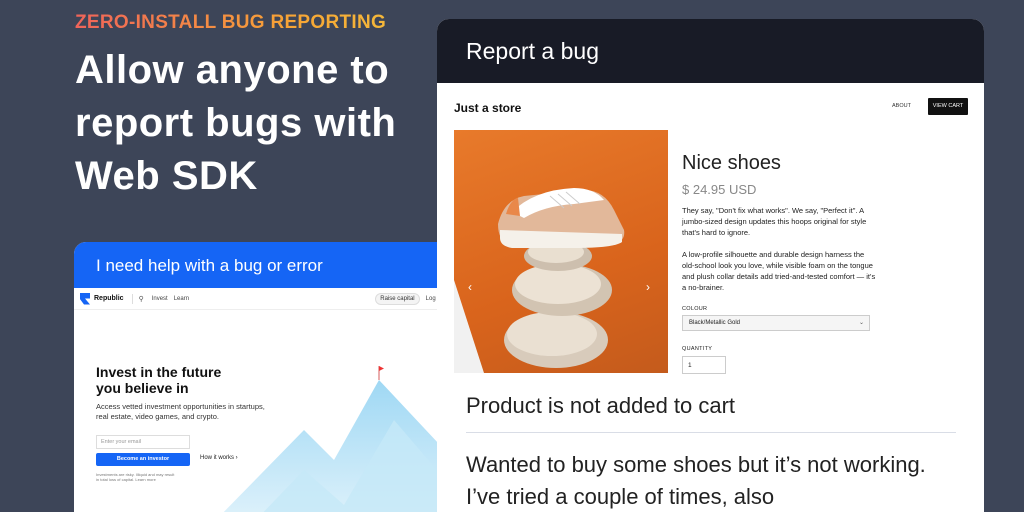  I want to click on republic-brand: Republic, so click(109, 298).